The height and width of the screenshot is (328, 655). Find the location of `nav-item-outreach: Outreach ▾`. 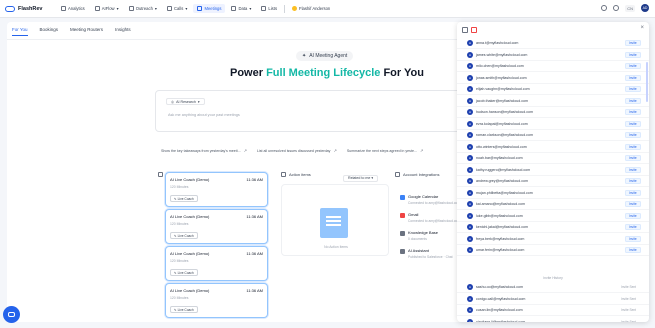

nav-item-outreach: Outreach ▾ is located at coordinates (143, 8).